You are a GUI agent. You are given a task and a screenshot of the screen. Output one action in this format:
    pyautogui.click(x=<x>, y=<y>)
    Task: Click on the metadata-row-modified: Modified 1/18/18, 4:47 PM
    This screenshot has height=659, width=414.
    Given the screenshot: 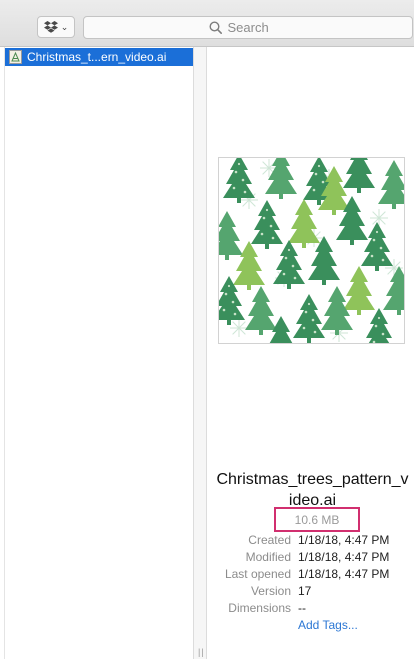 What is the action you would take?
    pyautogui.click(x=310, y=557)
    